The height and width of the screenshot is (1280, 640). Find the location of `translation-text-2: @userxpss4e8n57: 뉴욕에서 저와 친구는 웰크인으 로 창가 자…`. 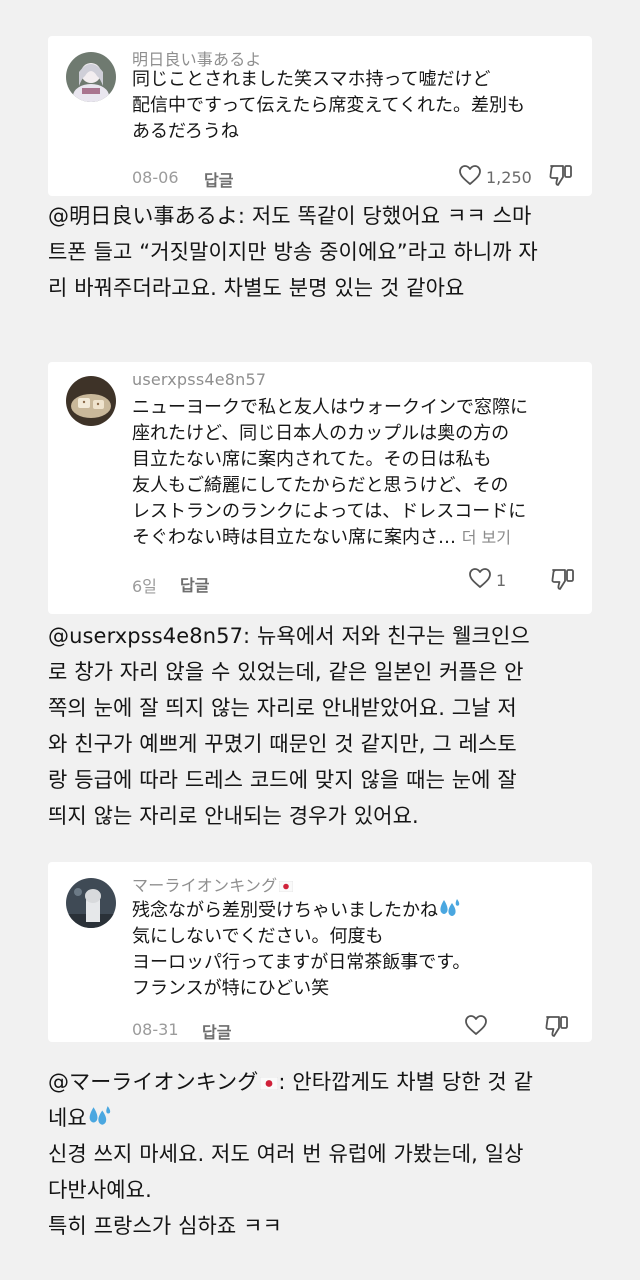

translation-text-2: @userxpss4e8n57: 뉴욕에서 저와 친구는 웰크인으 로 창가 자… is located at coordinates (289, 726).